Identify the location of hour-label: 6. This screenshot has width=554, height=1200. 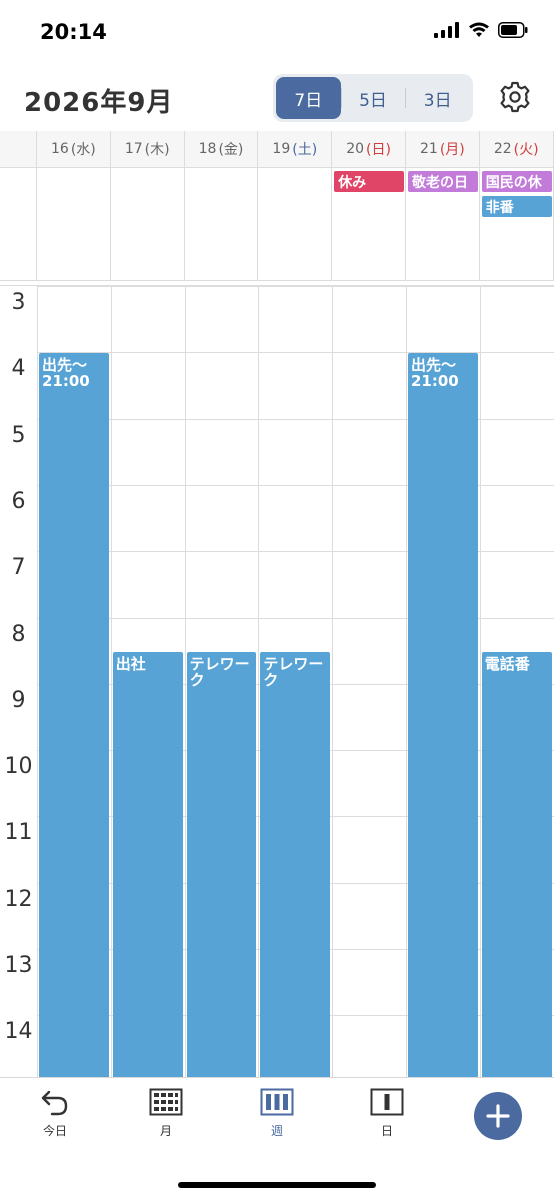
(18, 501).